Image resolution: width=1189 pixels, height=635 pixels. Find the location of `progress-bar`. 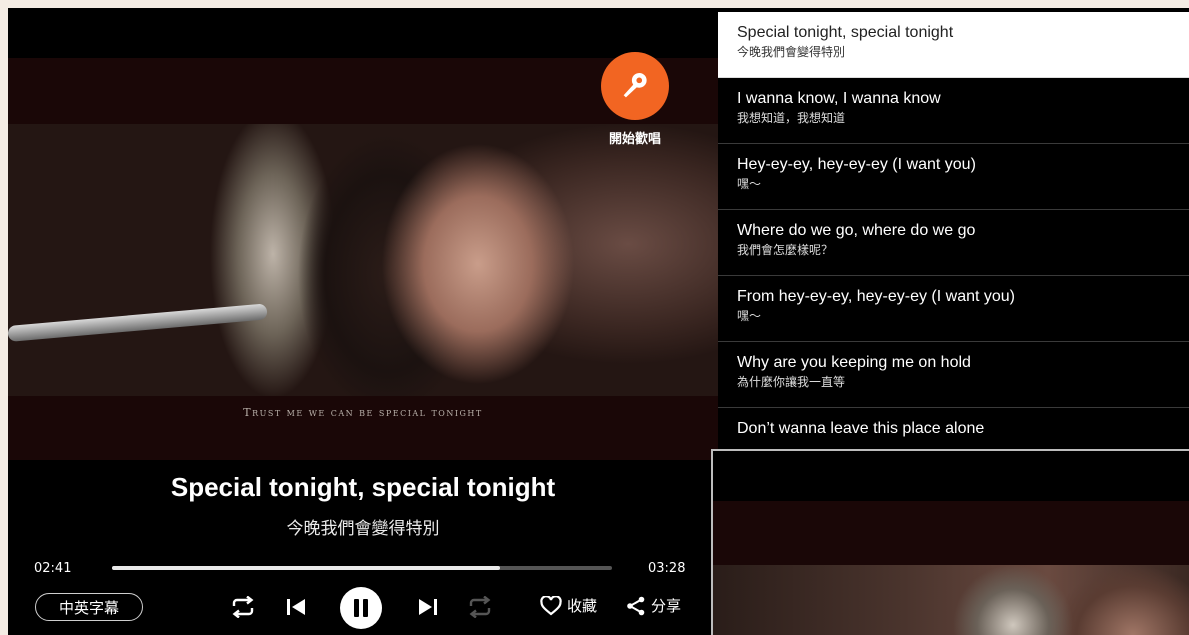

progress-bar is located at coordinates (362, 568).